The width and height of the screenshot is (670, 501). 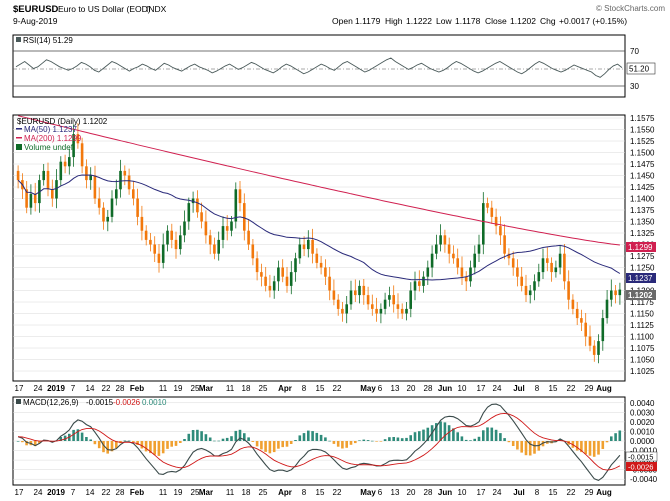 I want to click on header-exchange: INDX, so click(x=156, y=9).